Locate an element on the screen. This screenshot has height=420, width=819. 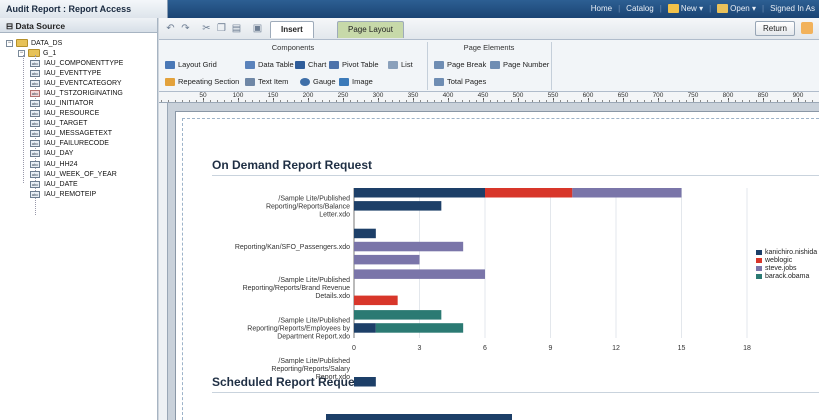
tree-field: abc IAU_EVENTTYPE is located at coordinates (65, 73).